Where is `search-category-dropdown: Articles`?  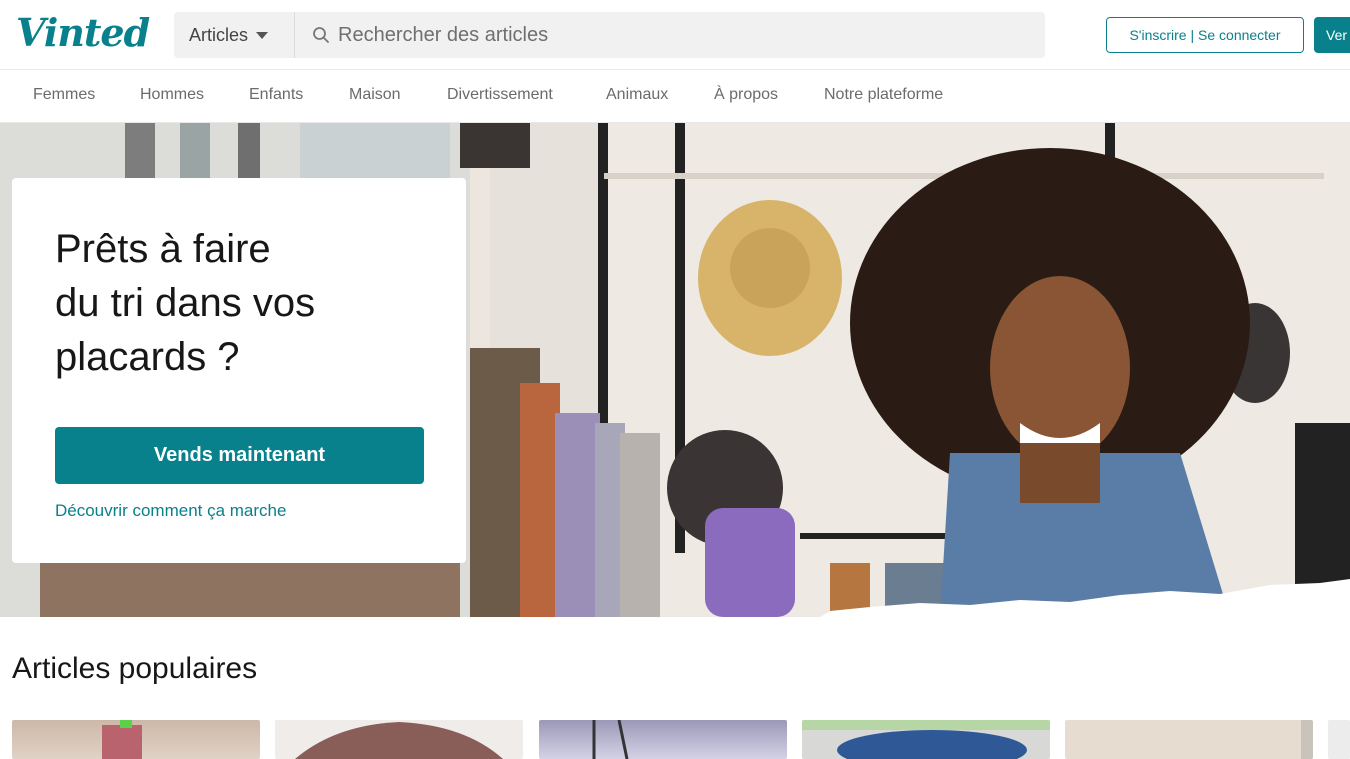 search-category-dropdown: Articles is located at coordinates (234, 35).